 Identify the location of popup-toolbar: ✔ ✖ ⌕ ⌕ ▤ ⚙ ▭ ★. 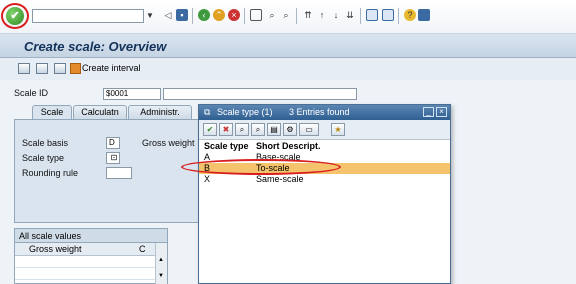
(324, 130).